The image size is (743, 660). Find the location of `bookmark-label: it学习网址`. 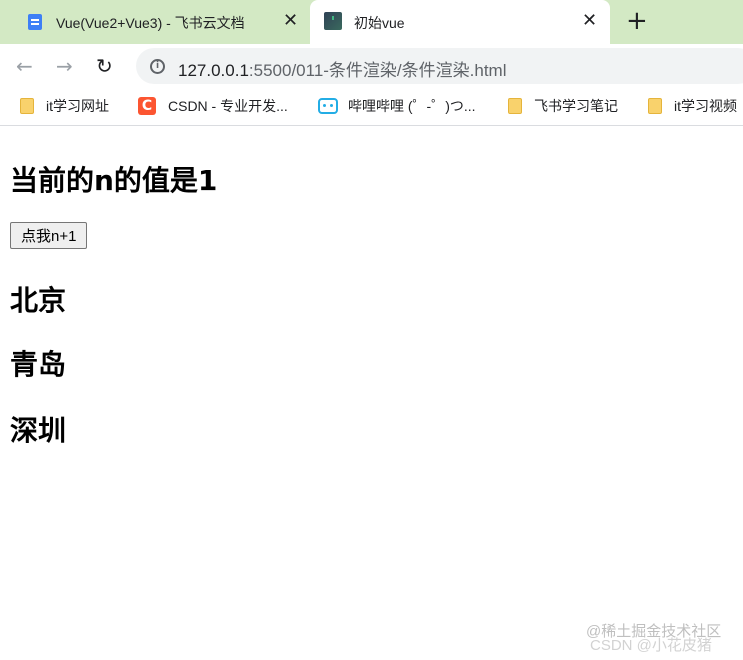

bookmark-label: it学习网址 is located at coordinates (77, 106).